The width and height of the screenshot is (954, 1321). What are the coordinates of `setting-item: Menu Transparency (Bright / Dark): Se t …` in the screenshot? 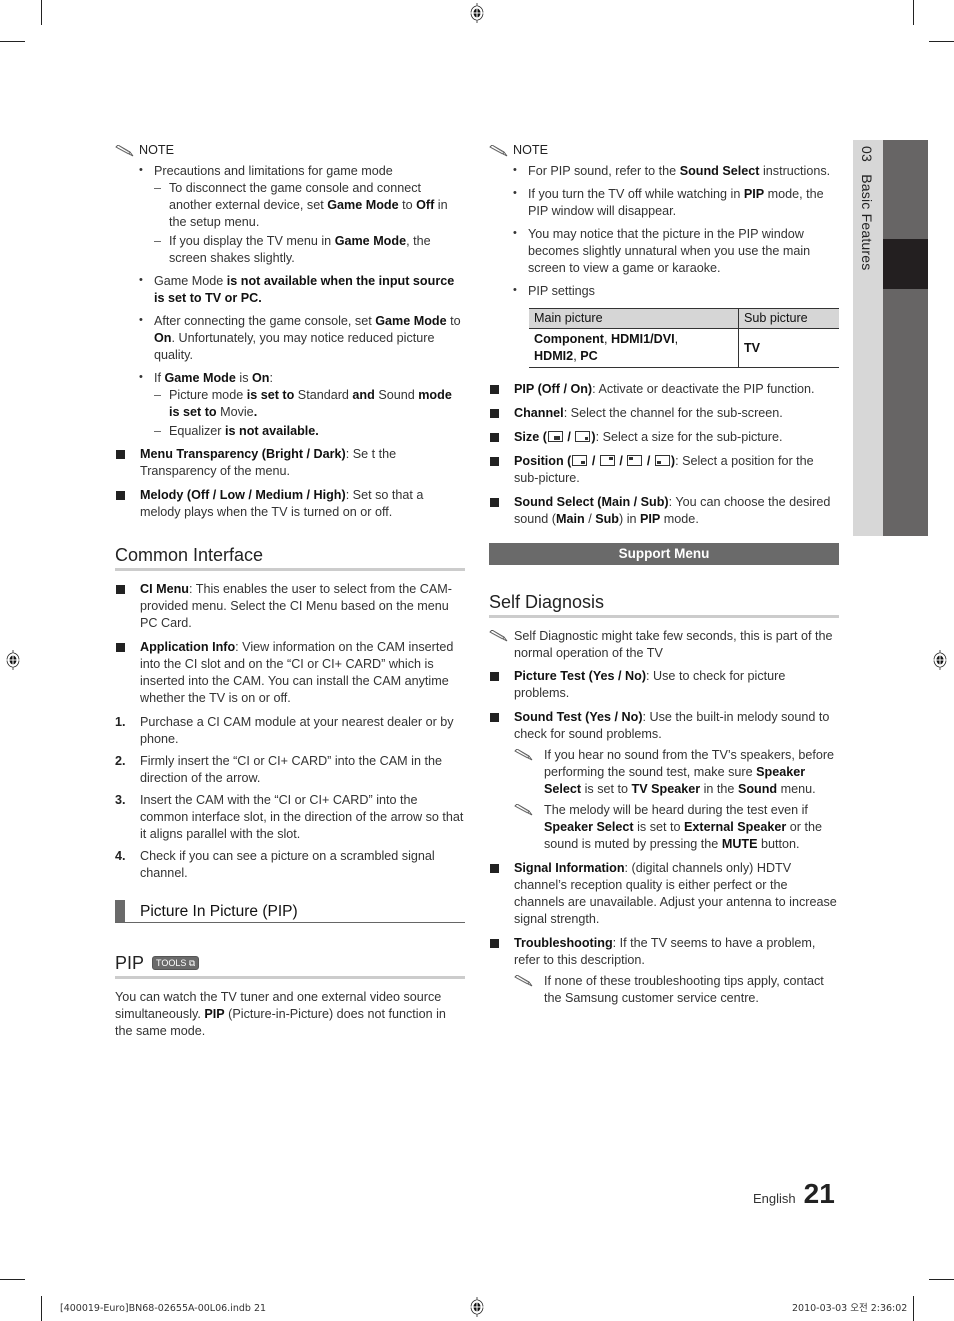 It's located at (290, 463).